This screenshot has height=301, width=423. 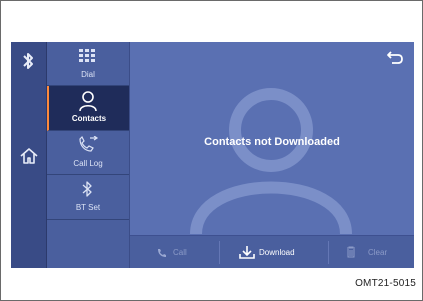 I want to click on menu-item-label: Dial, so click(x=88, y=74).